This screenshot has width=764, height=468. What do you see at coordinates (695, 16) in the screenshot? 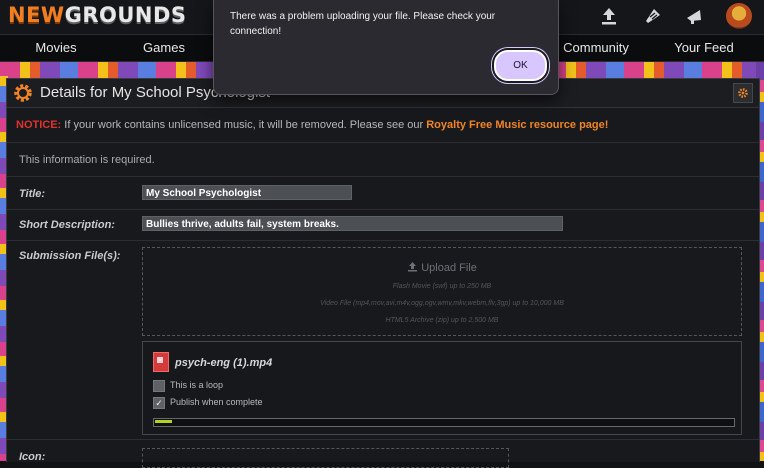
I see `notifications-icon` at bounding box center [695, 16].